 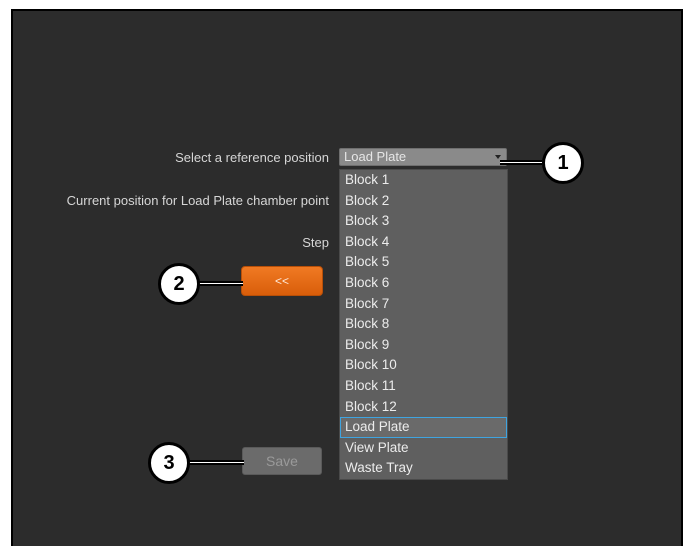 I want to click on dropdown-option: Block 5, so click(x=423, y=262).